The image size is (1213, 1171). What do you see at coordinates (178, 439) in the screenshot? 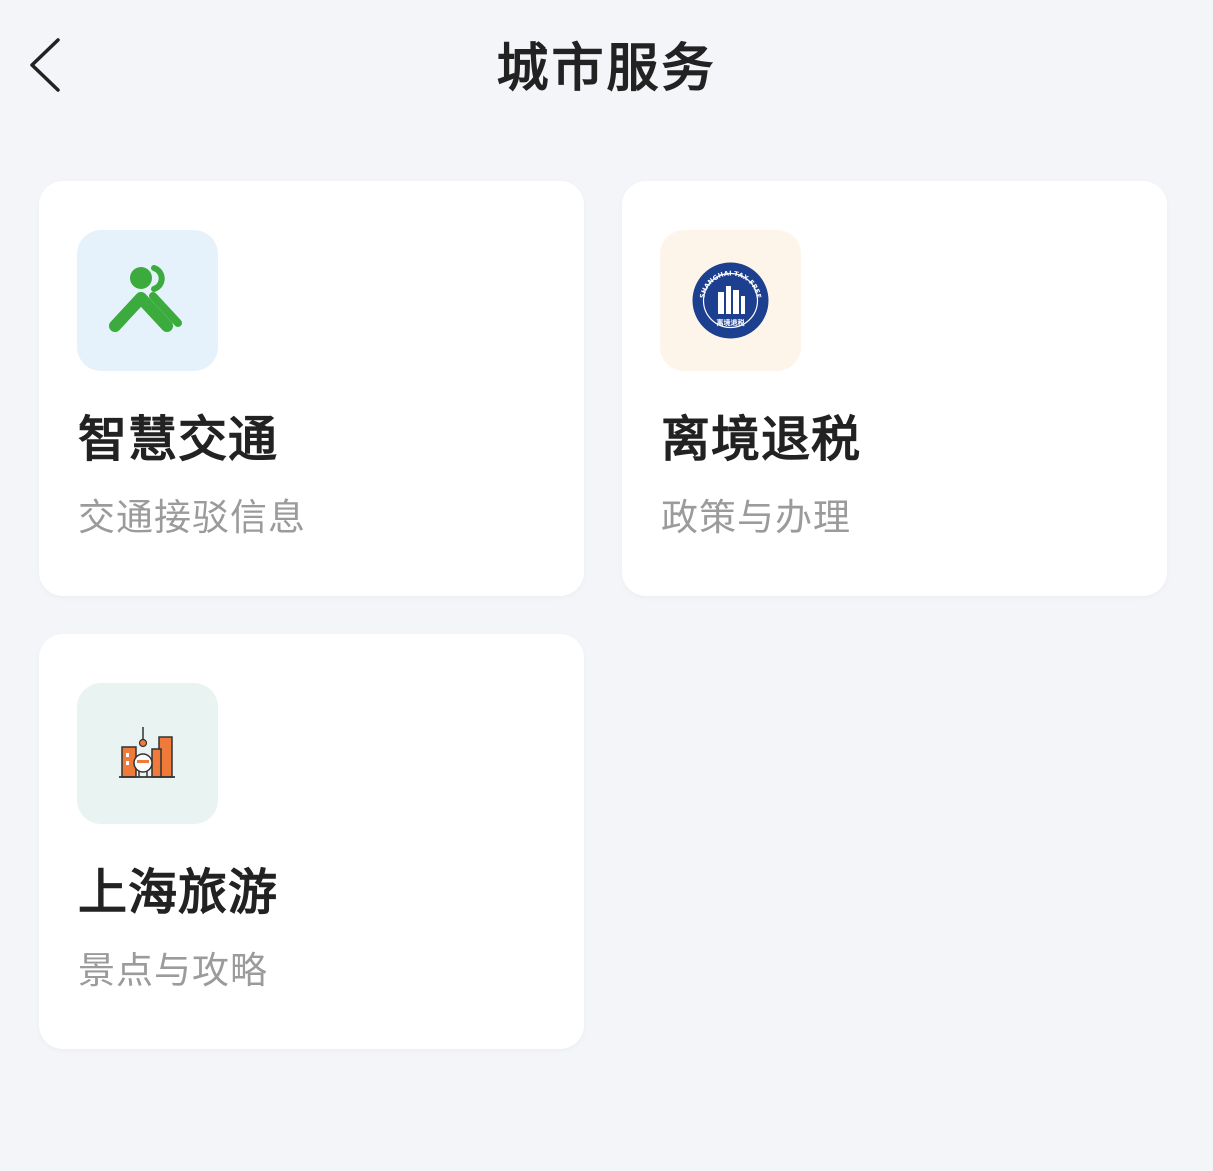
I see `card-title: 智慧交通` at bounding box center [178, 439].